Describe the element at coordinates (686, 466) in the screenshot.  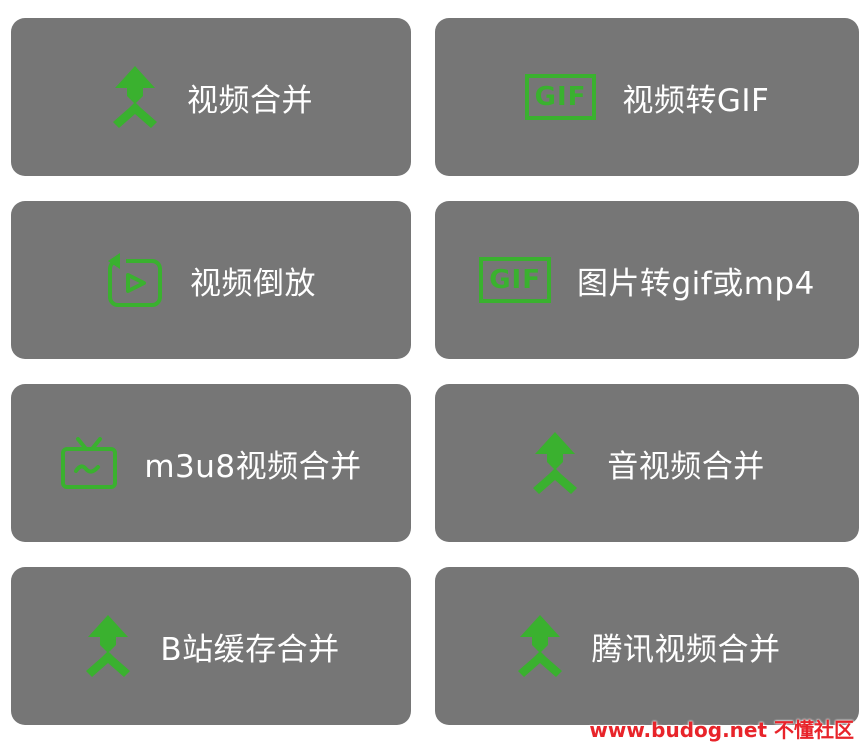
I see `tile-label: 音视频合并` at that location.